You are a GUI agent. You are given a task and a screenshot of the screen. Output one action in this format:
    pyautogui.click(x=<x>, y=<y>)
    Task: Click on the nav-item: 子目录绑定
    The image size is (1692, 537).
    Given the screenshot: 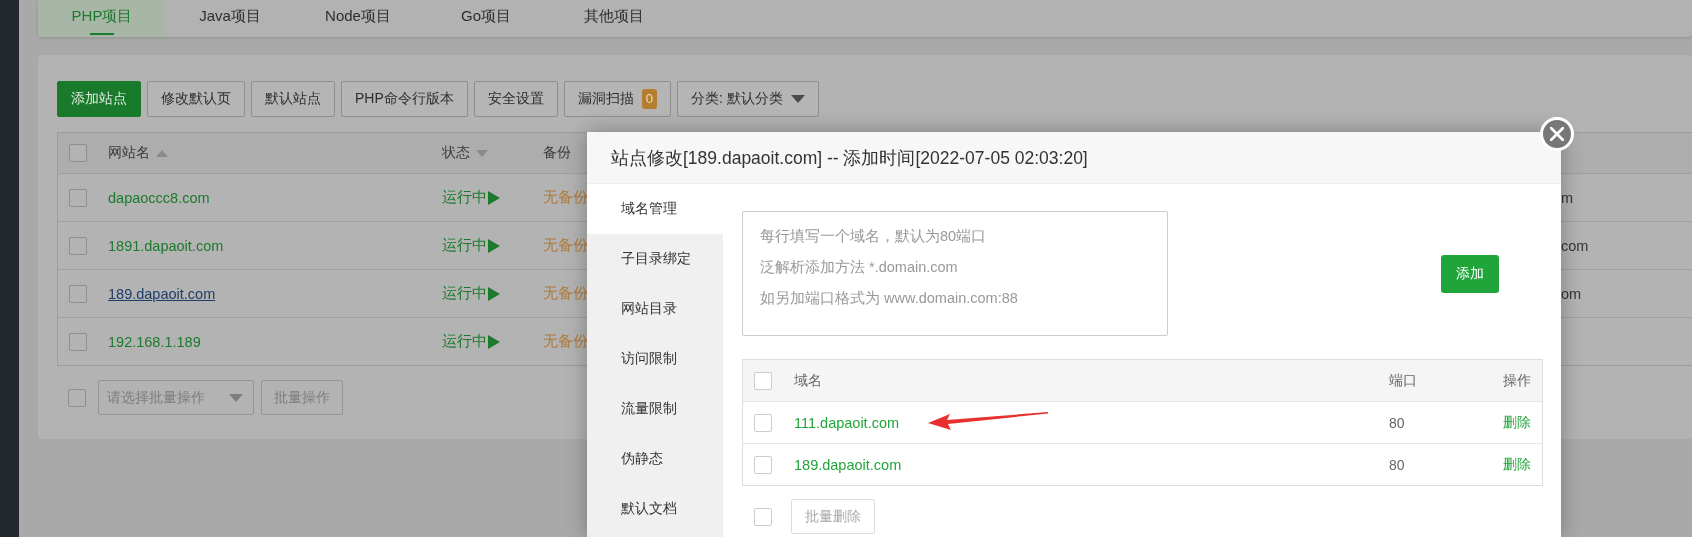 What is the action you would take?
    pyautogui.click(x=655, y=259)
    